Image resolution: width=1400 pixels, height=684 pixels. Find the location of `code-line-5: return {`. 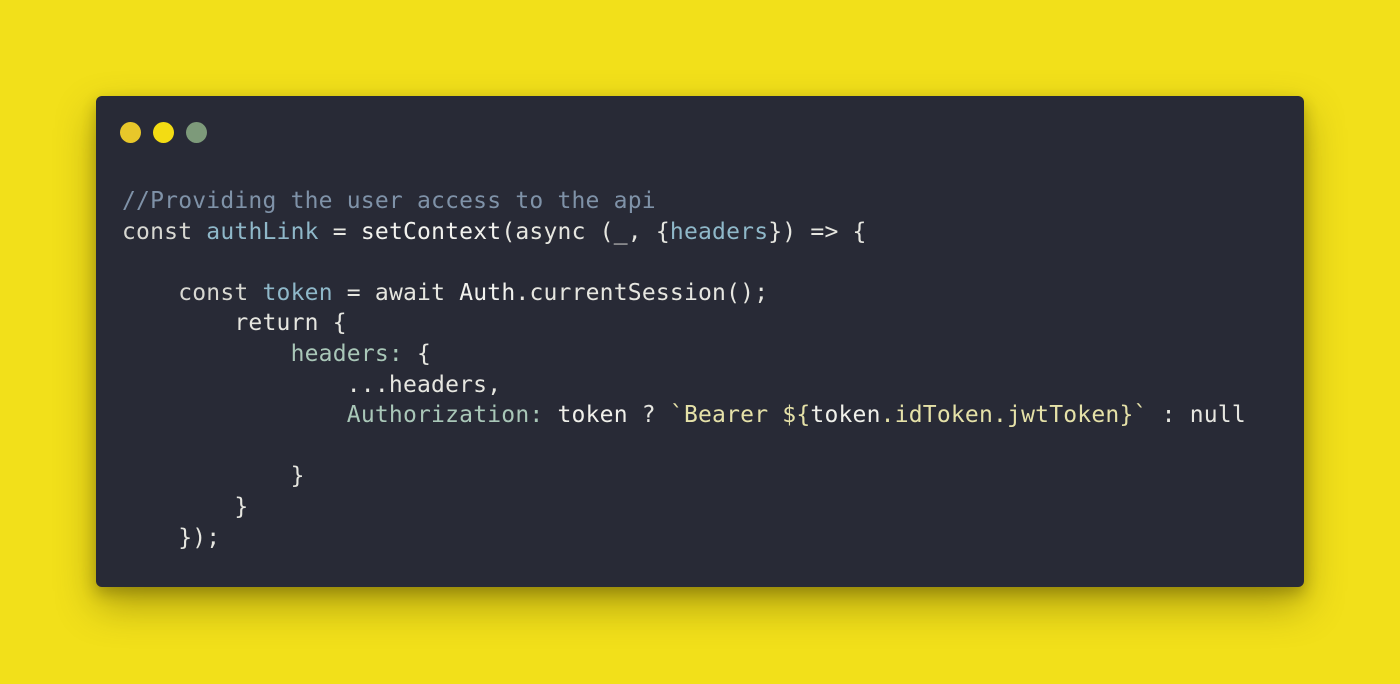

code-line-5: return { is located at coordinates (684, 323).